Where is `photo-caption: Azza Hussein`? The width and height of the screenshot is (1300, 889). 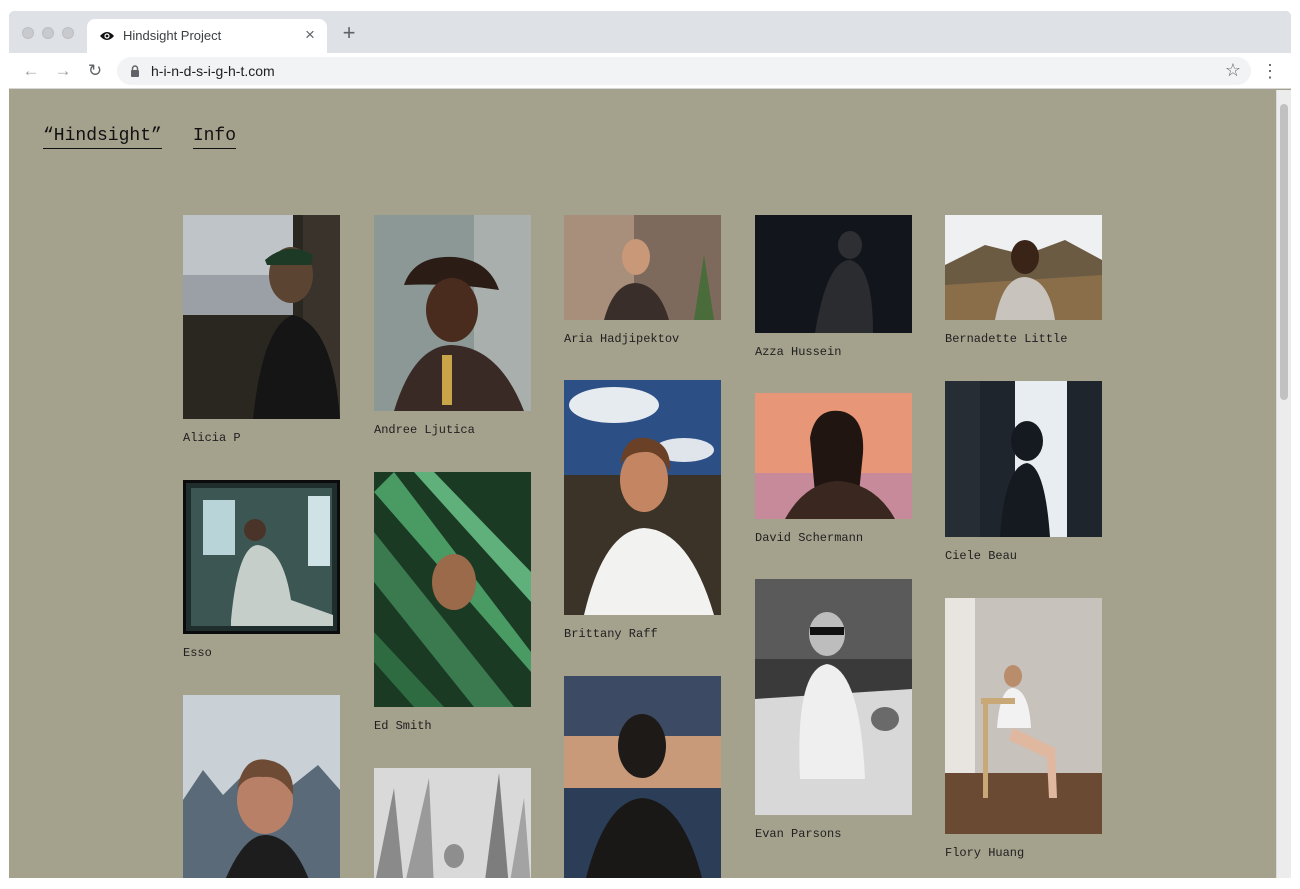 photo-caption: Azza Hussein is located at coordinates (798, 352).